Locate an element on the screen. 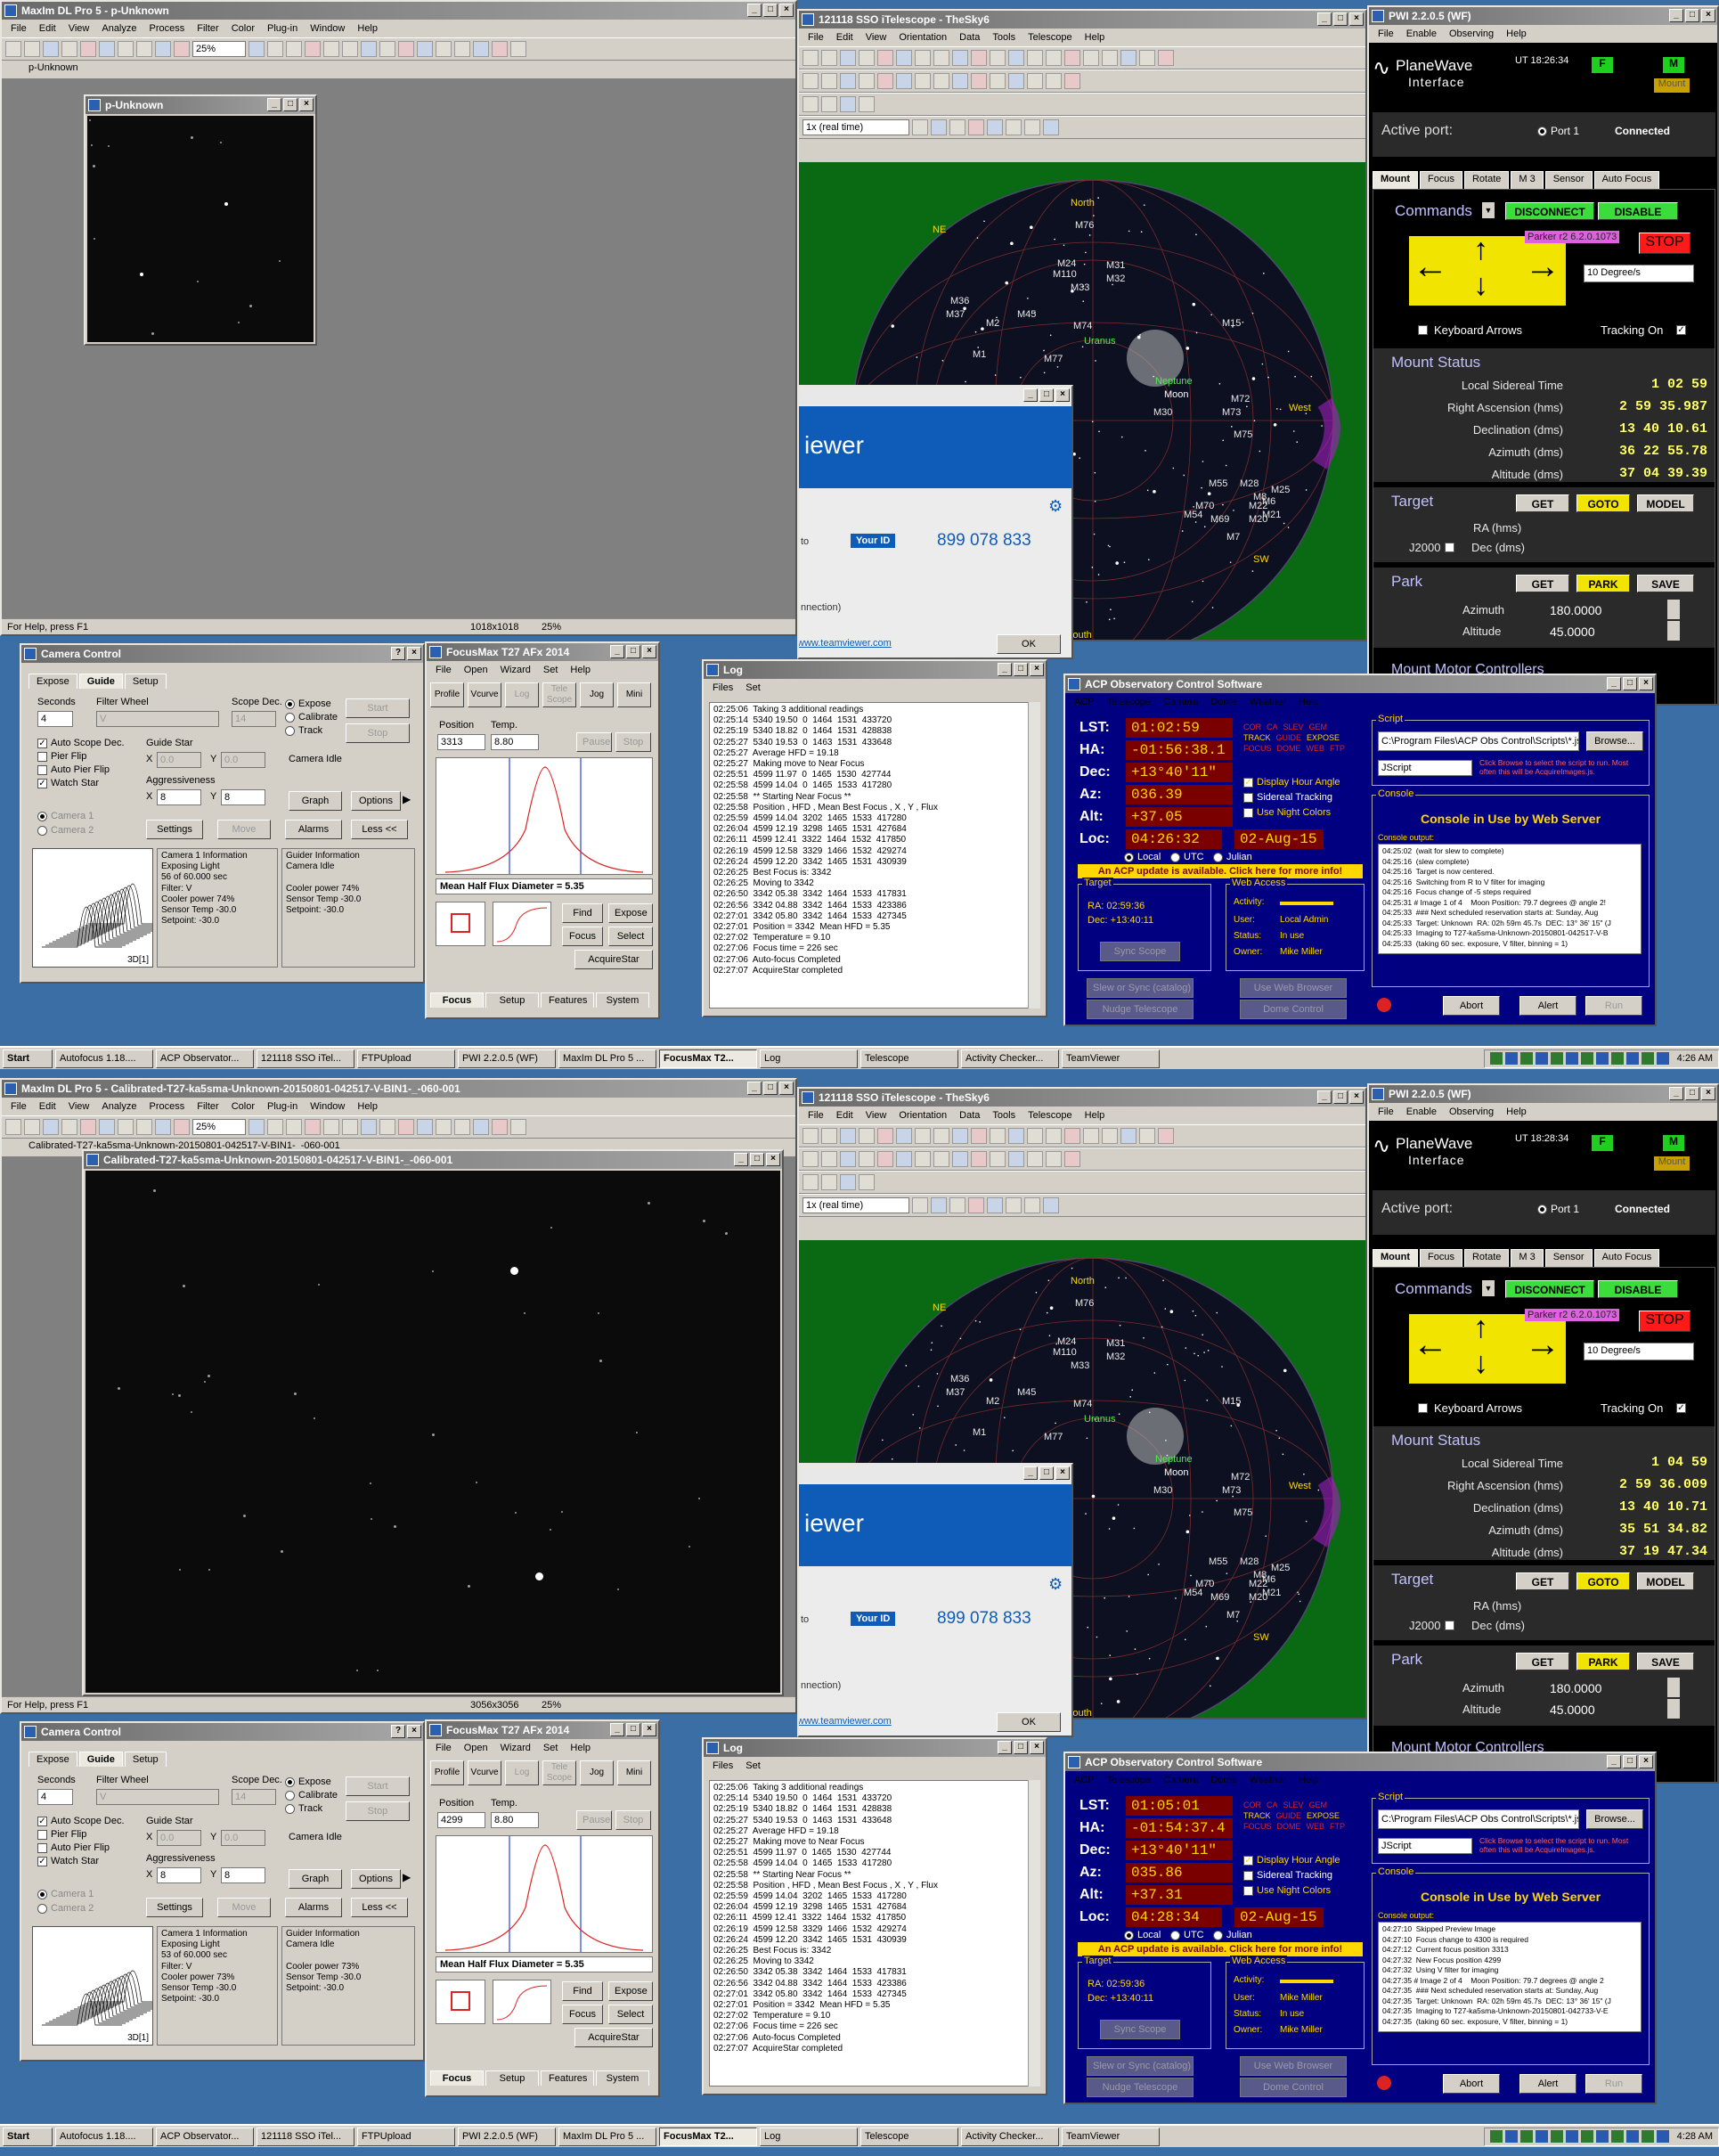 The image size is (1719, 2156). help-icon is located at coordinates (256, 1127).